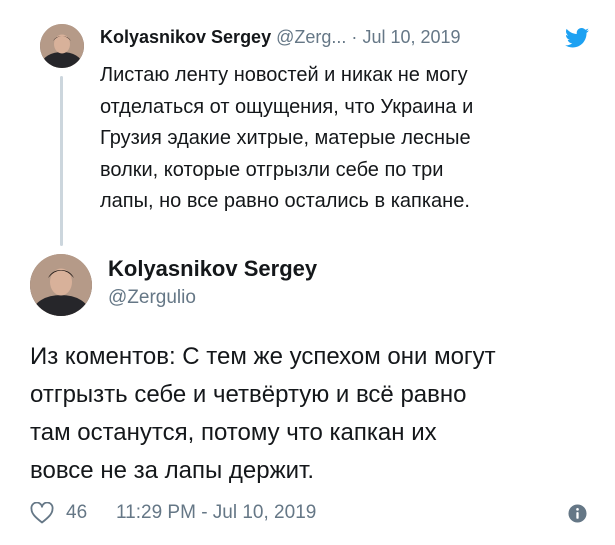 This screenshot has height=545, width=615. What do you see at coordinates (61, 161) in the screenshot?
I see `thread-connector-line` at bounding box center [61, 161].